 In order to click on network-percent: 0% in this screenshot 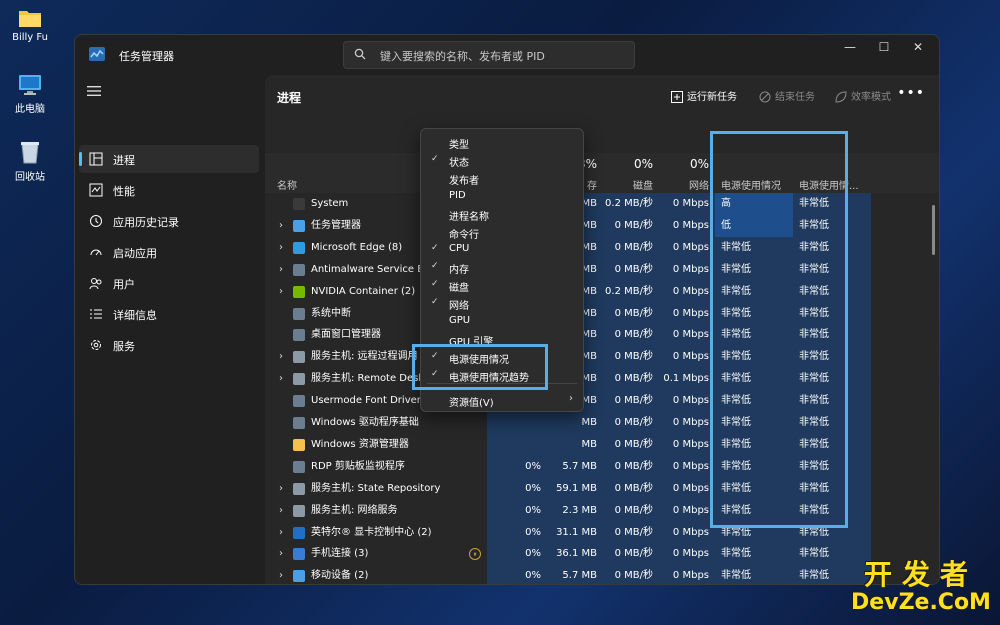, I will do `click(699, 164)`.